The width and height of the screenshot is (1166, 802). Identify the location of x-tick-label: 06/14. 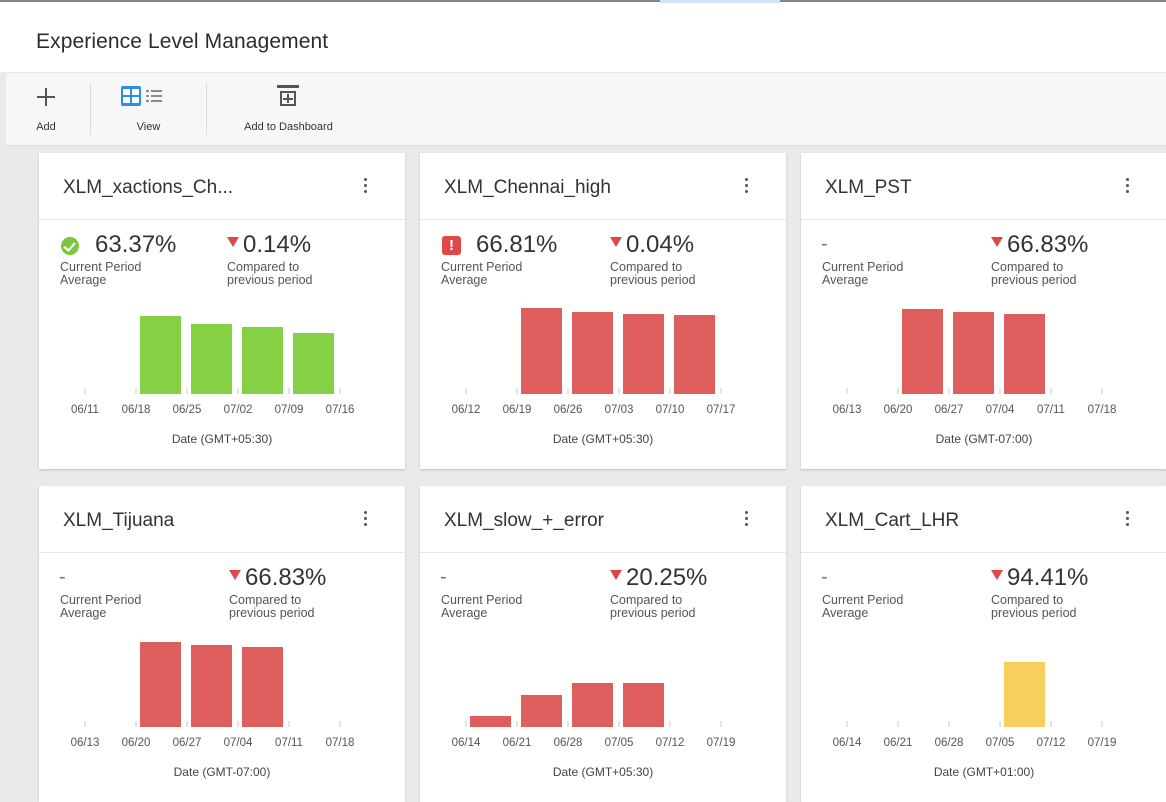
(847, 743).